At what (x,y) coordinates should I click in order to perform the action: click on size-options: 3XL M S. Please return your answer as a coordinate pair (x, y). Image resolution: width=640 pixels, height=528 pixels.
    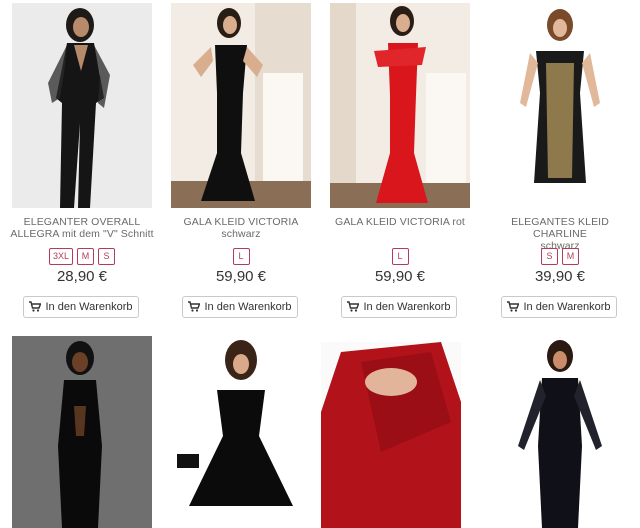
    Looking at the image, I should click on (82, 256).